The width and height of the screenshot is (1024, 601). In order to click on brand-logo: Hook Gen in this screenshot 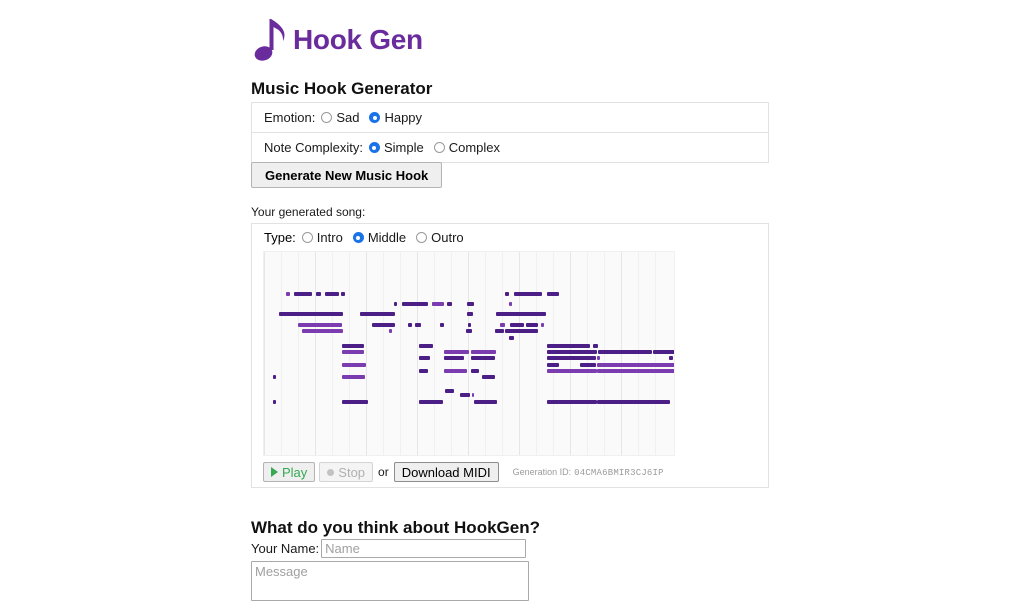, I will do `click(337, 40)`.